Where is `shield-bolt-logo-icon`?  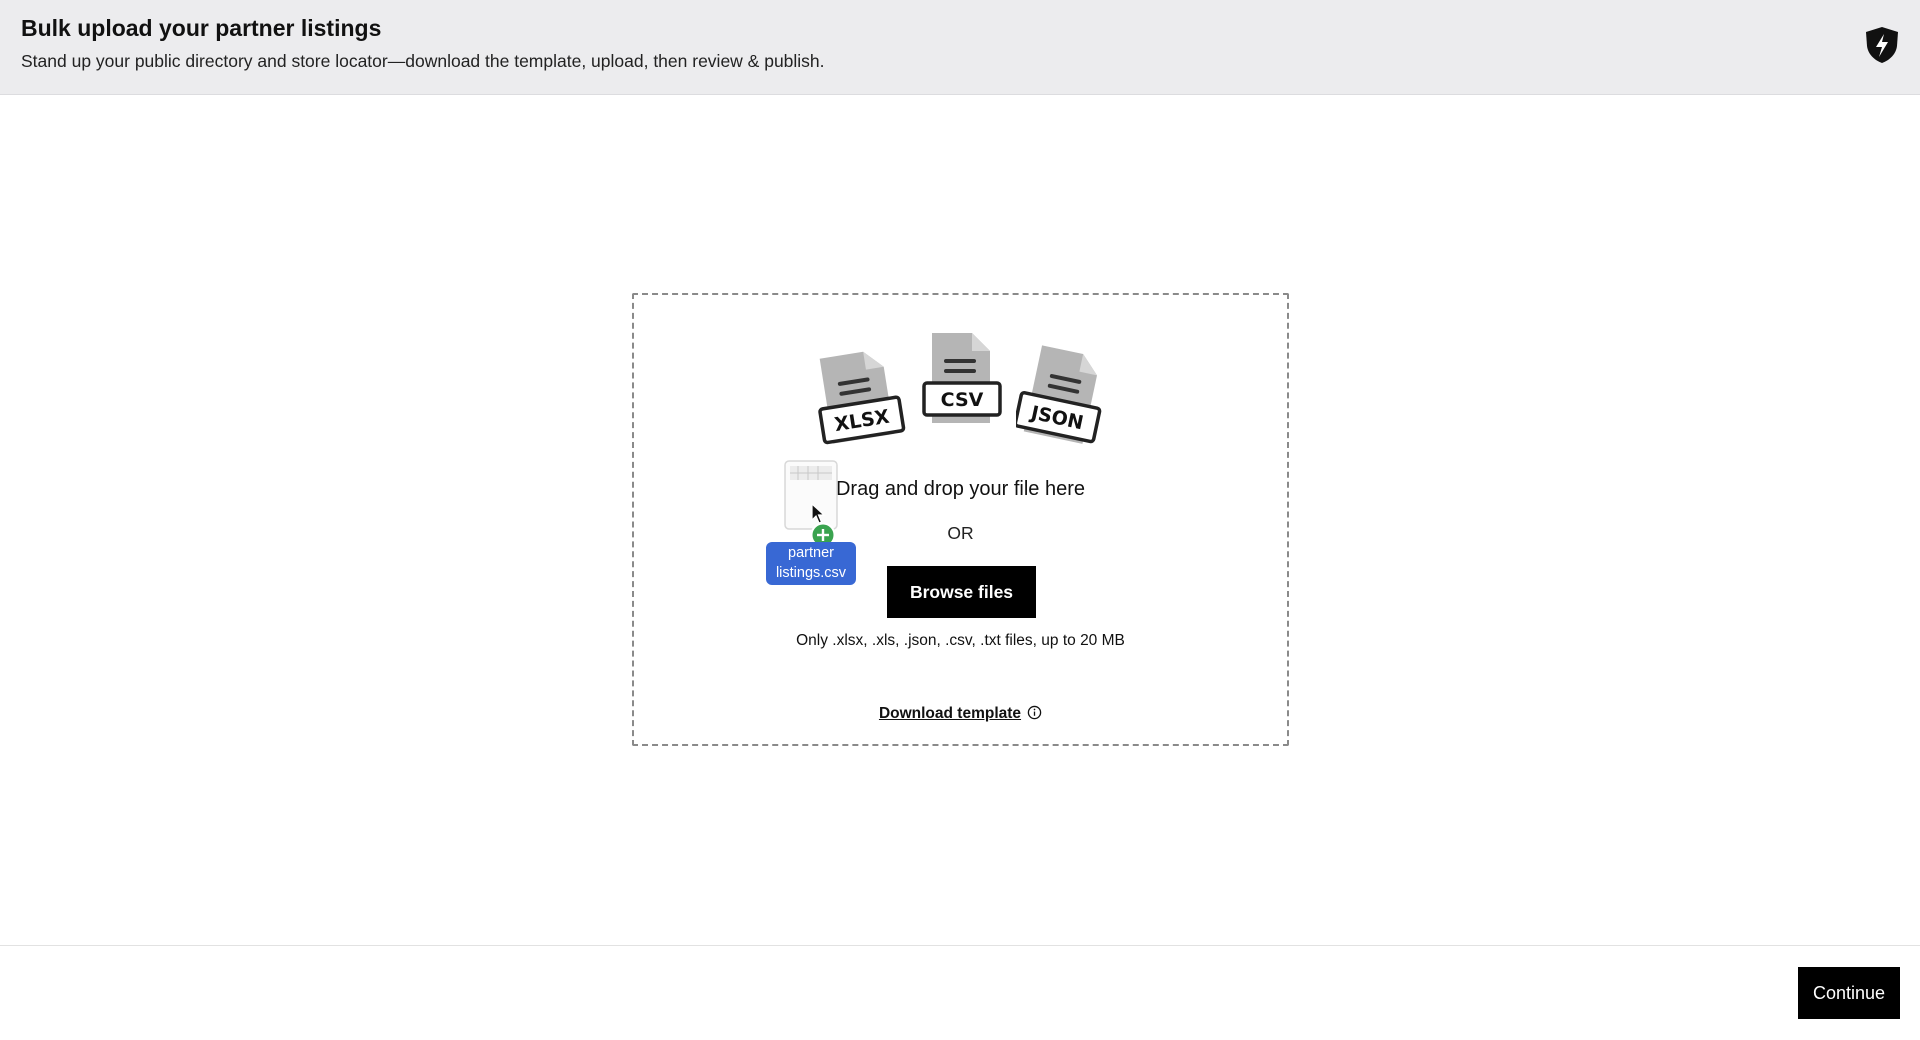
shield-bolt-logo-icon is located at coordinates (1882, 45).